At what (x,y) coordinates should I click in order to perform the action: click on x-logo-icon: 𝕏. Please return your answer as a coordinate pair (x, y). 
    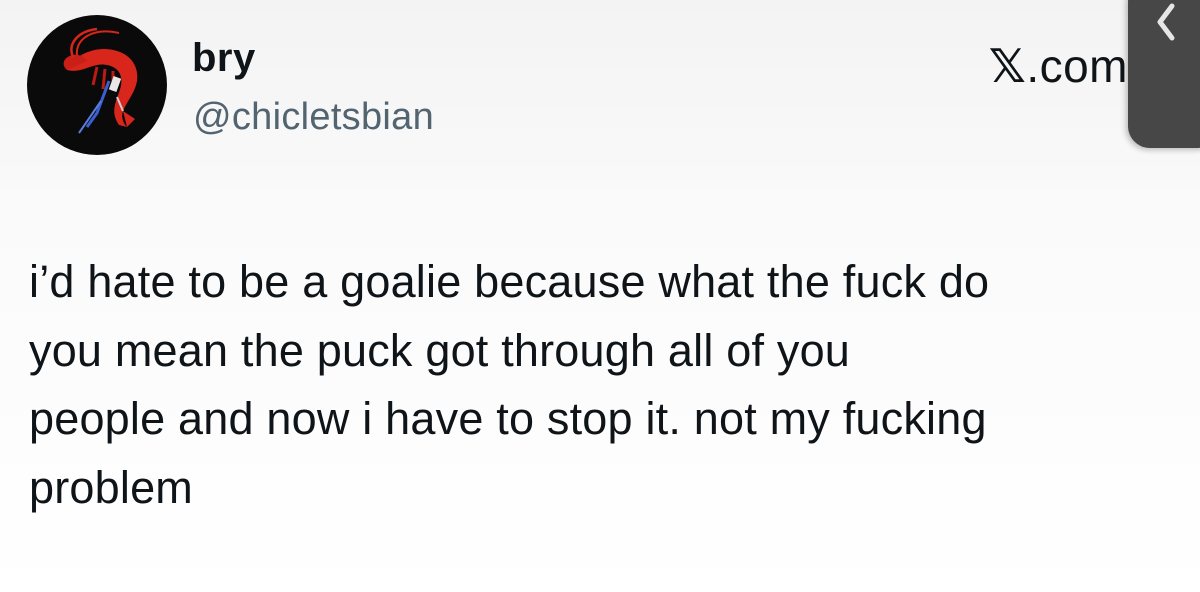
    Looking at the image, I should click on (1007, 66).